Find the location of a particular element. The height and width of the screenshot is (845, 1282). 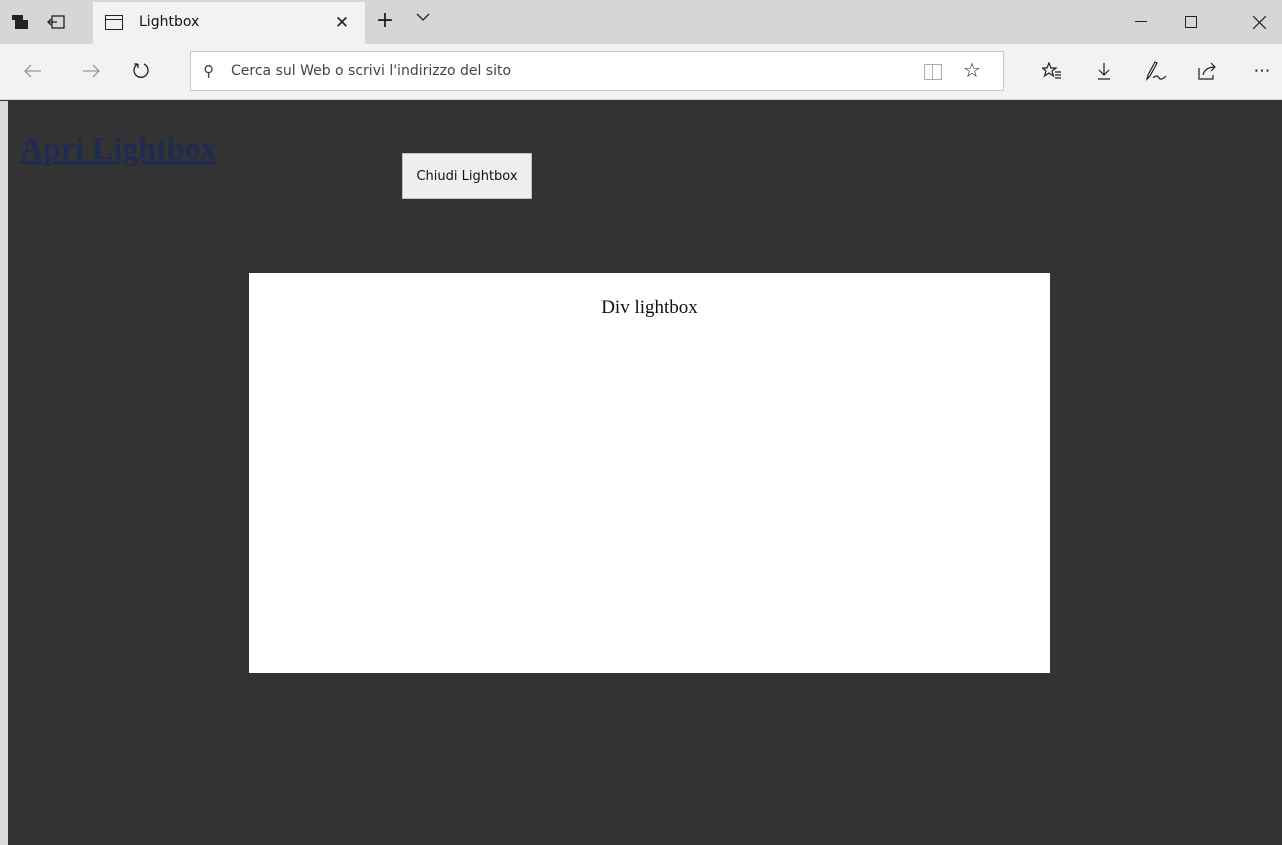

lightbox-text: Div lightbox is located at coordinates (649, 307).